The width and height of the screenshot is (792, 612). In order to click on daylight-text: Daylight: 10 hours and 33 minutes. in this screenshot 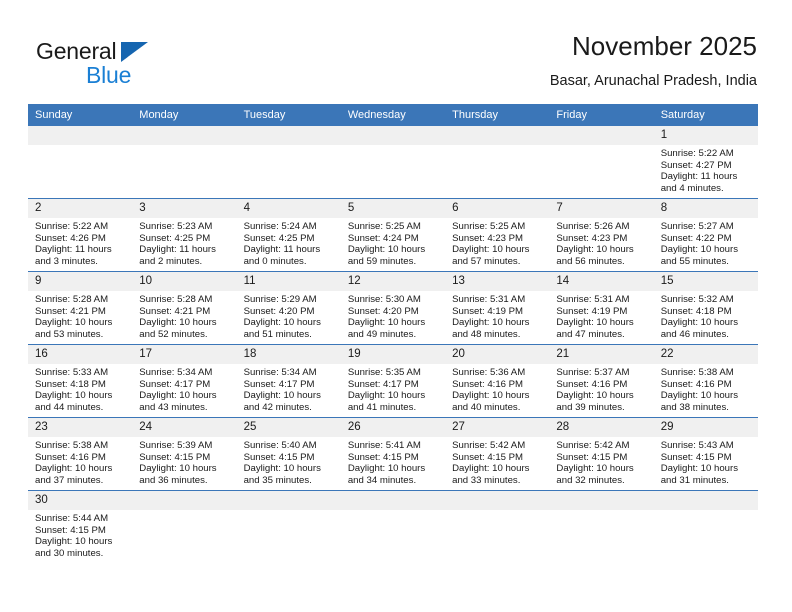, I will do `click(491, 474)`.